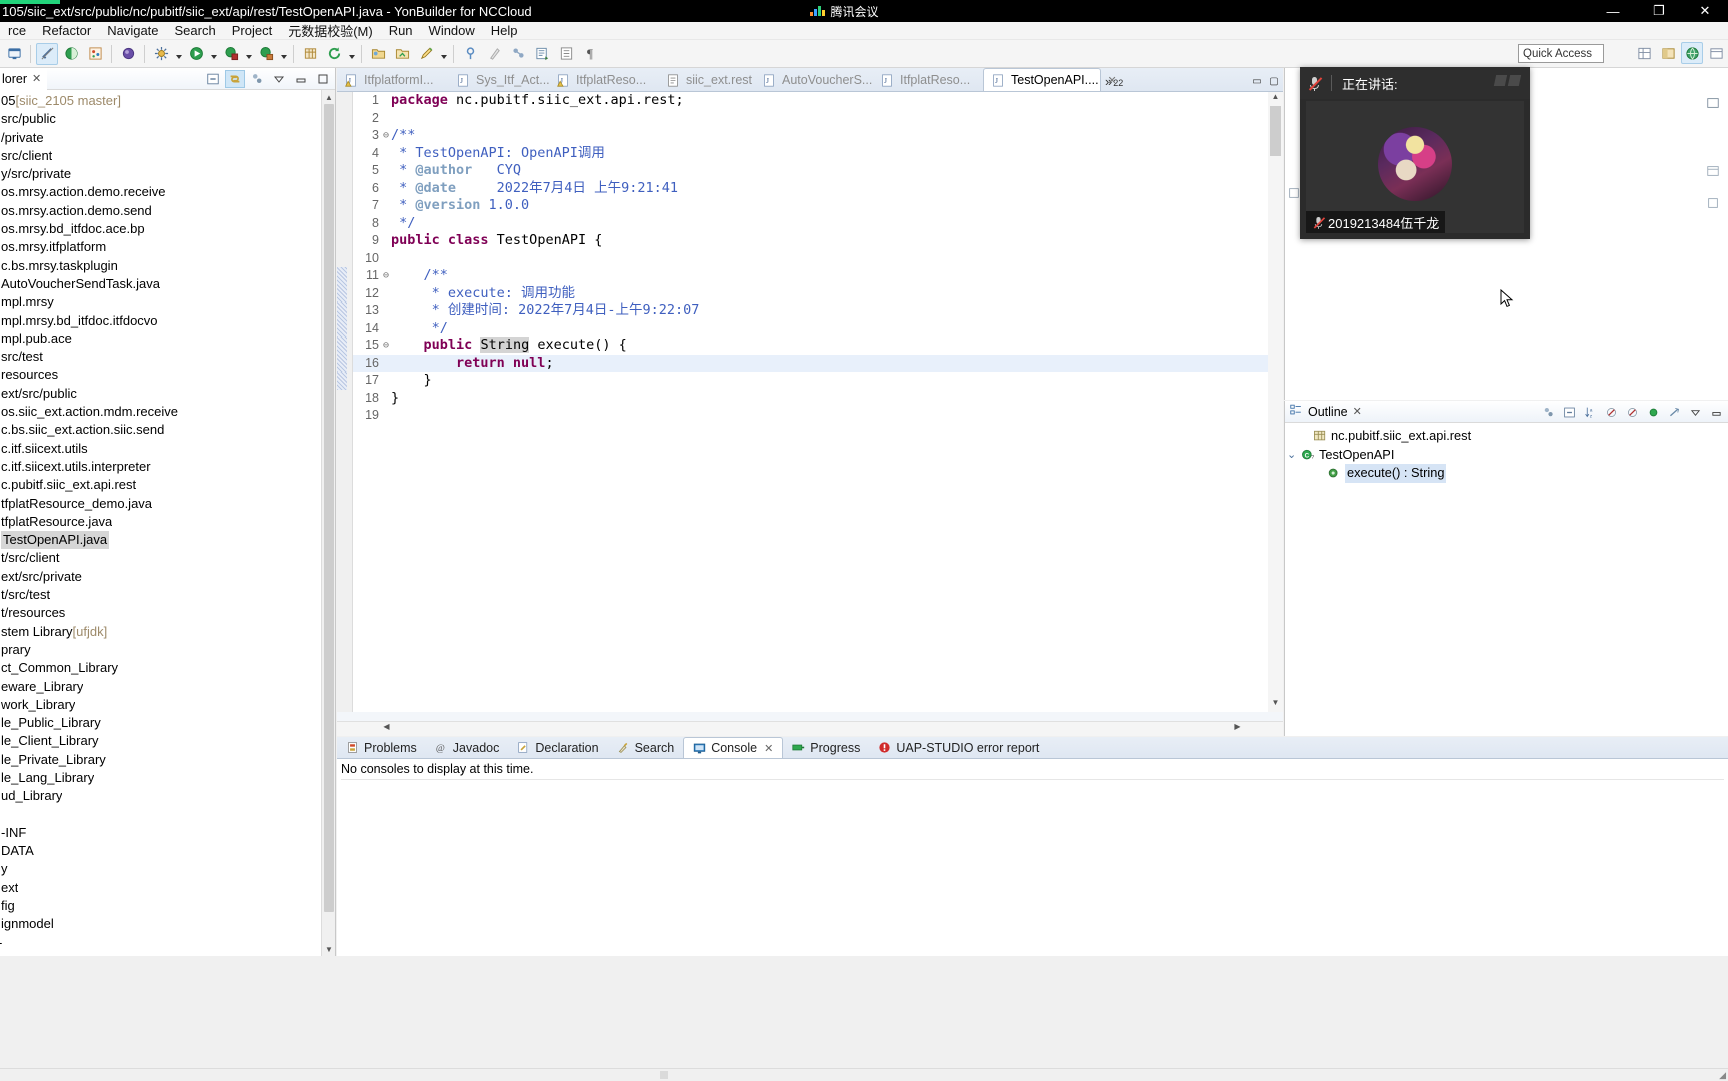 Image resolution: width=1728 pixels, height=1081 pixels. I want to click on tree-item: os.mrsy.action.demo.send, so click(152, 211).